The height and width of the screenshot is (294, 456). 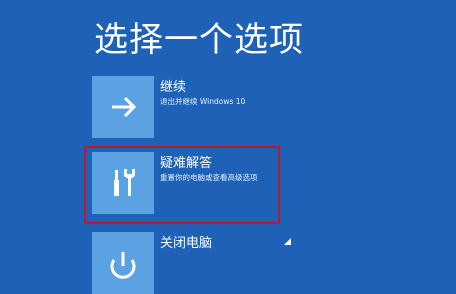 I want to click on shutdown-tile, so click(x=123, y=263).